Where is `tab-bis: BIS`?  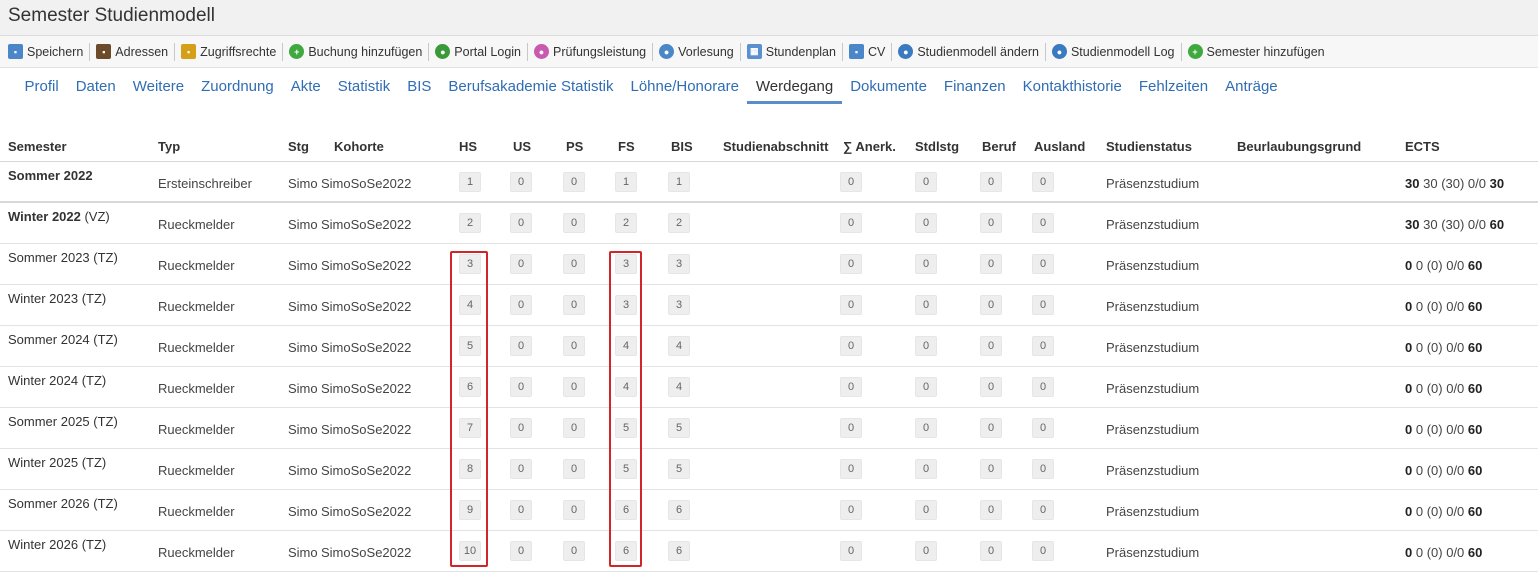
tab-bis: BIS is located at coordinates (419, 91).